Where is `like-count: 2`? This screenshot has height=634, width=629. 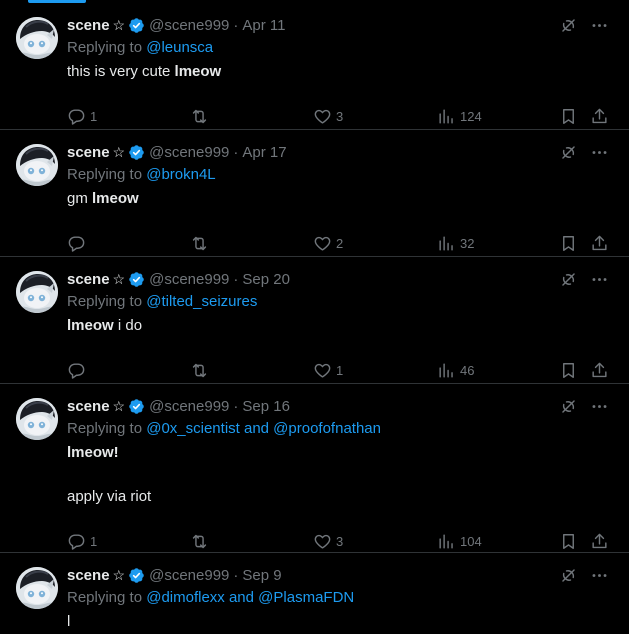 like-count: 2 is located at coordinates (340, 243).